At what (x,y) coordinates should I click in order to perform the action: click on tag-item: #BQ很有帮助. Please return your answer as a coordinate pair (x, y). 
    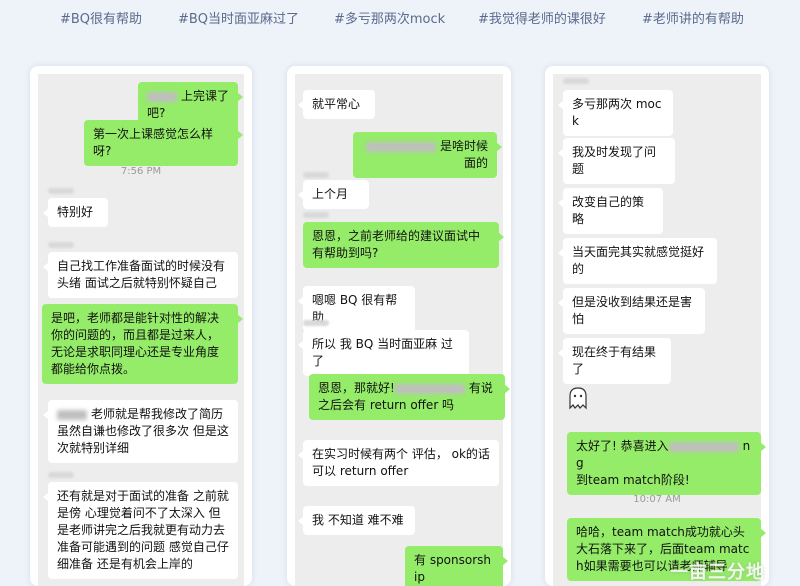
    Looking at the image, I should click on (101, 17).